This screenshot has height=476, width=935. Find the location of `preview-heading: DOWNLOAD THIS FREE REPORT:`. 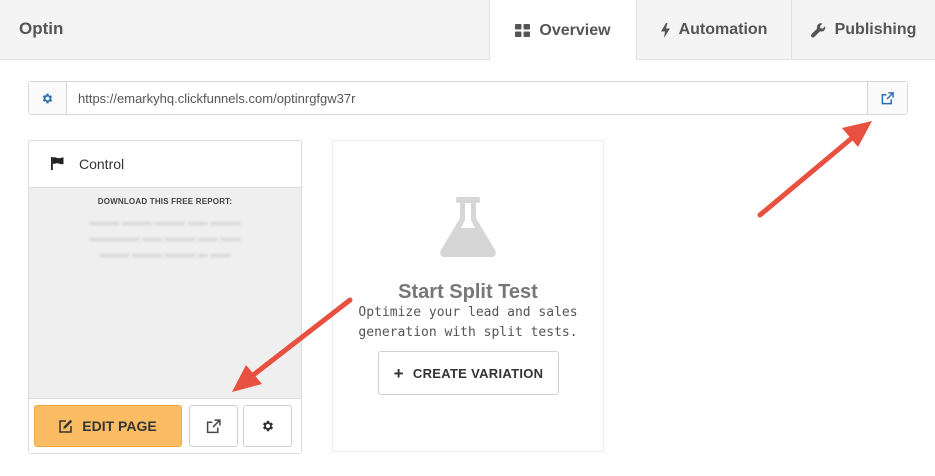

preview-heading: DOWNLOAD THIS FREE REPORT: is located at coordinates (165, 201).